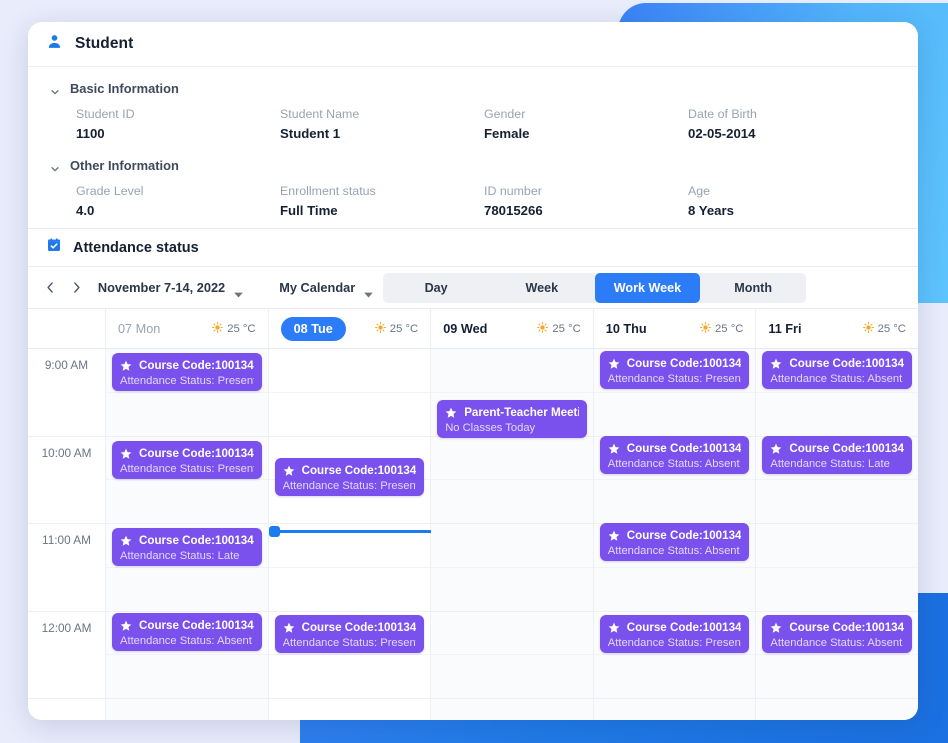 The width and height of the screenshot is (948, 743). Describe the element at coordinates (187, 328) in the screenshot. I see `day-header-mon: 07 Mon 25 °C` at that location.